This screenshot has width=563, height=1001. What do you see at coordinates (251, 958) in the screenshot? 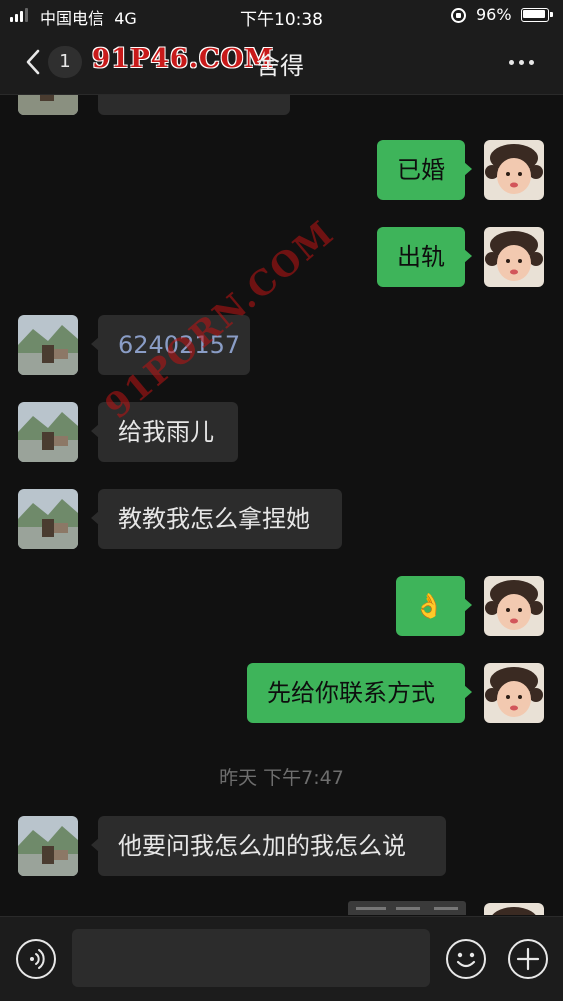
I see `message-input` at bounding box center [251, 958].